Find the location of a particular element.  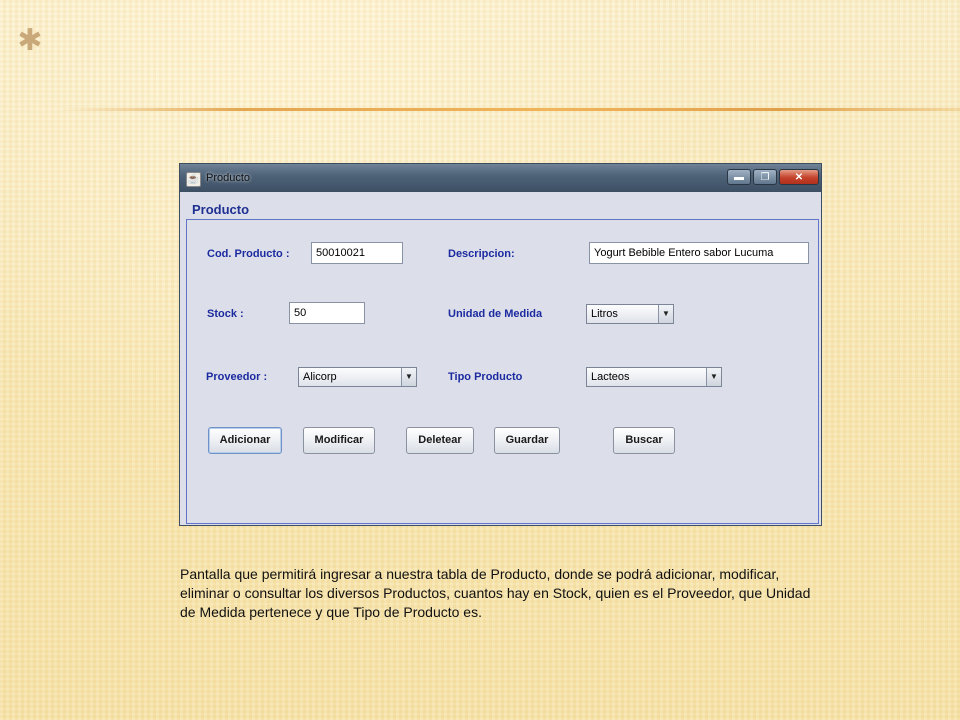

decorative-line is located at coordinates (510, 109).